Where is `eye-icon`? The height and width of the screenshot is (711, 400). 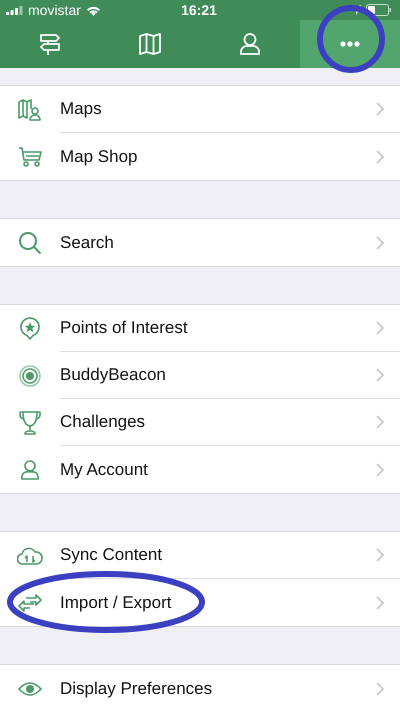
eye-icon is located at coordinates (30, 688).